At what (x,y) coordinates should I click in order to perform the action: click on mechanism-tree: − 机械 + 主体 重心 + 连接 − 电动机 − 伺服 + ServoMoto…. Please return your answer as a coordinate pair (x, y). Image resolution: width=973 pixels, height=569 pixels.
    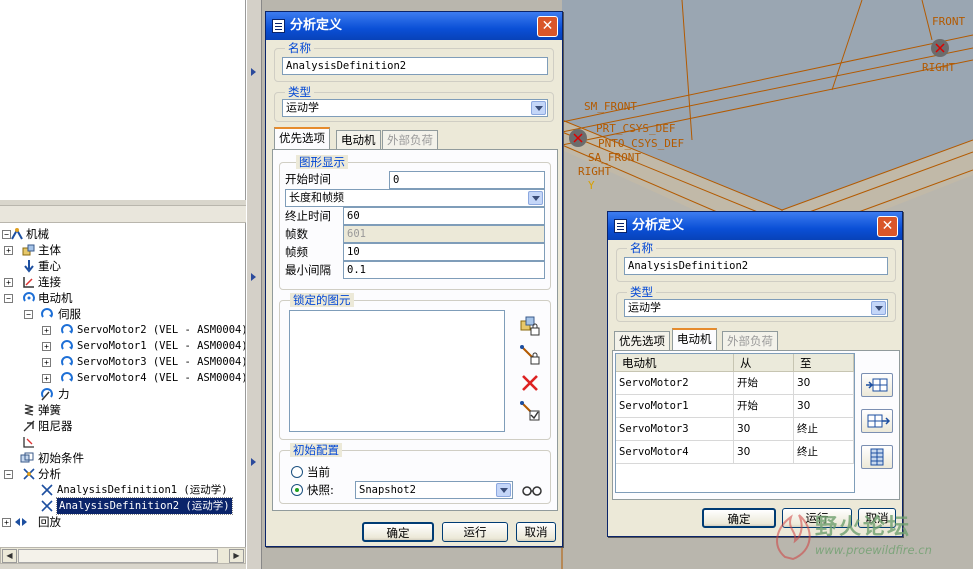
    Looking at the image, I should click on (123, 385).